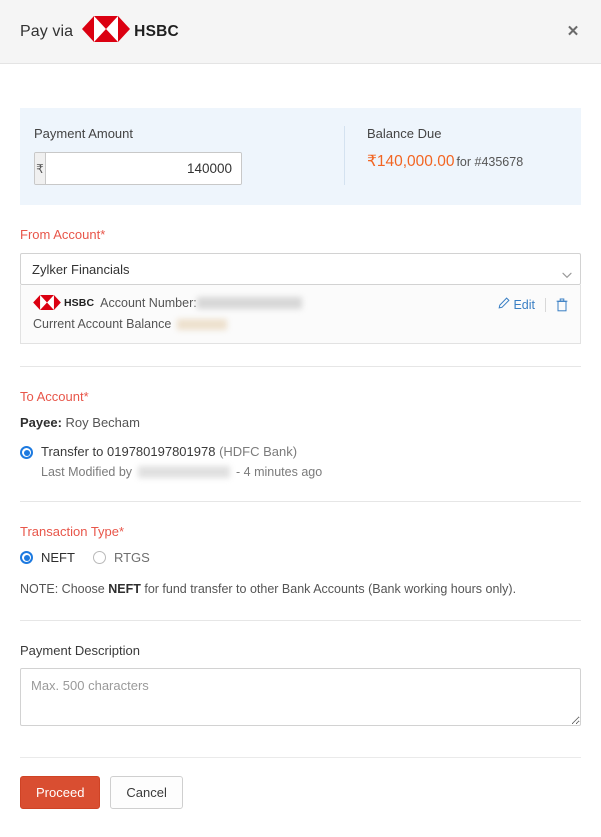 The width and height of the screenshot is (601, 837). I want to click on balance-due-row: ₹140,000.00 for #435678, so click(467, 161).